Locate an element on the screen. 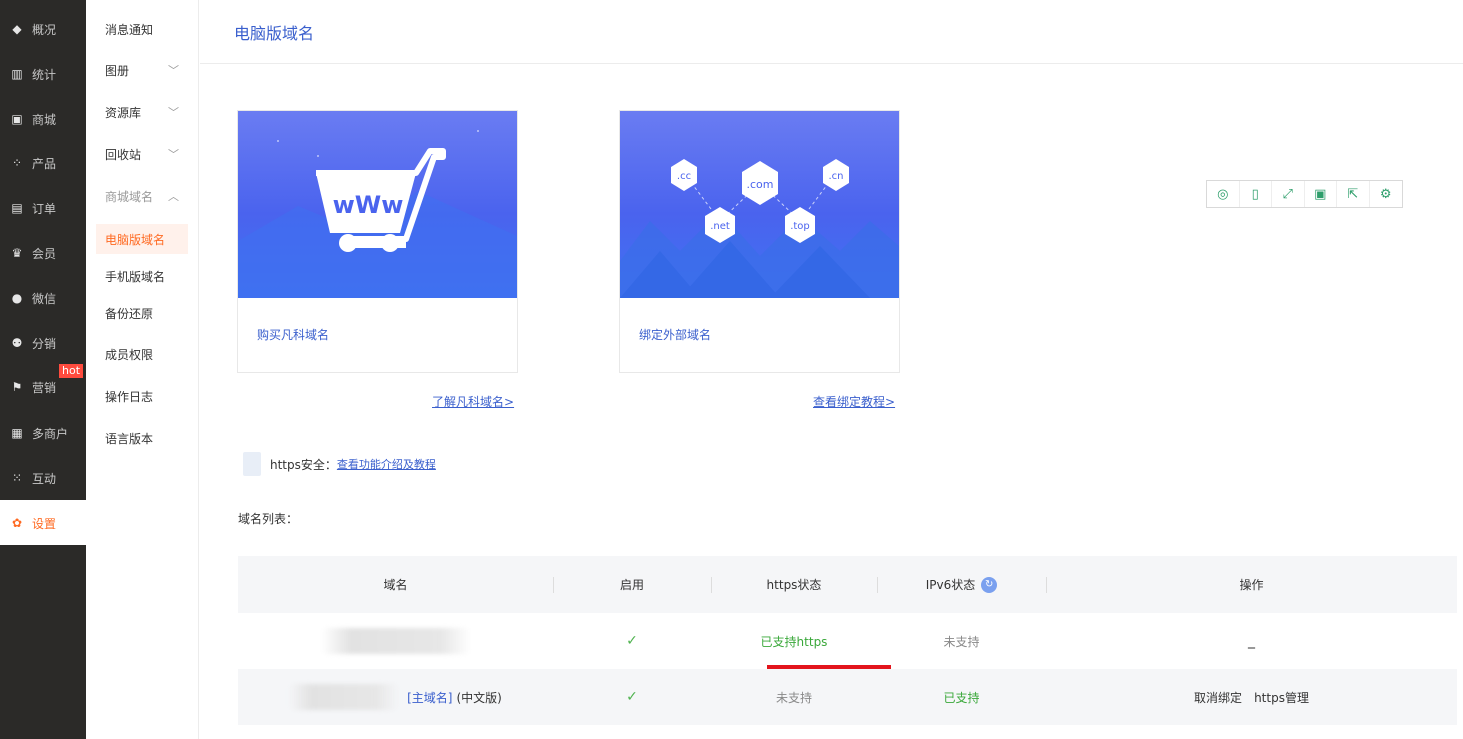 This screenshot has width=1463, height=739. page-title: 电脑版域名 is located at coordinates (274, 33).